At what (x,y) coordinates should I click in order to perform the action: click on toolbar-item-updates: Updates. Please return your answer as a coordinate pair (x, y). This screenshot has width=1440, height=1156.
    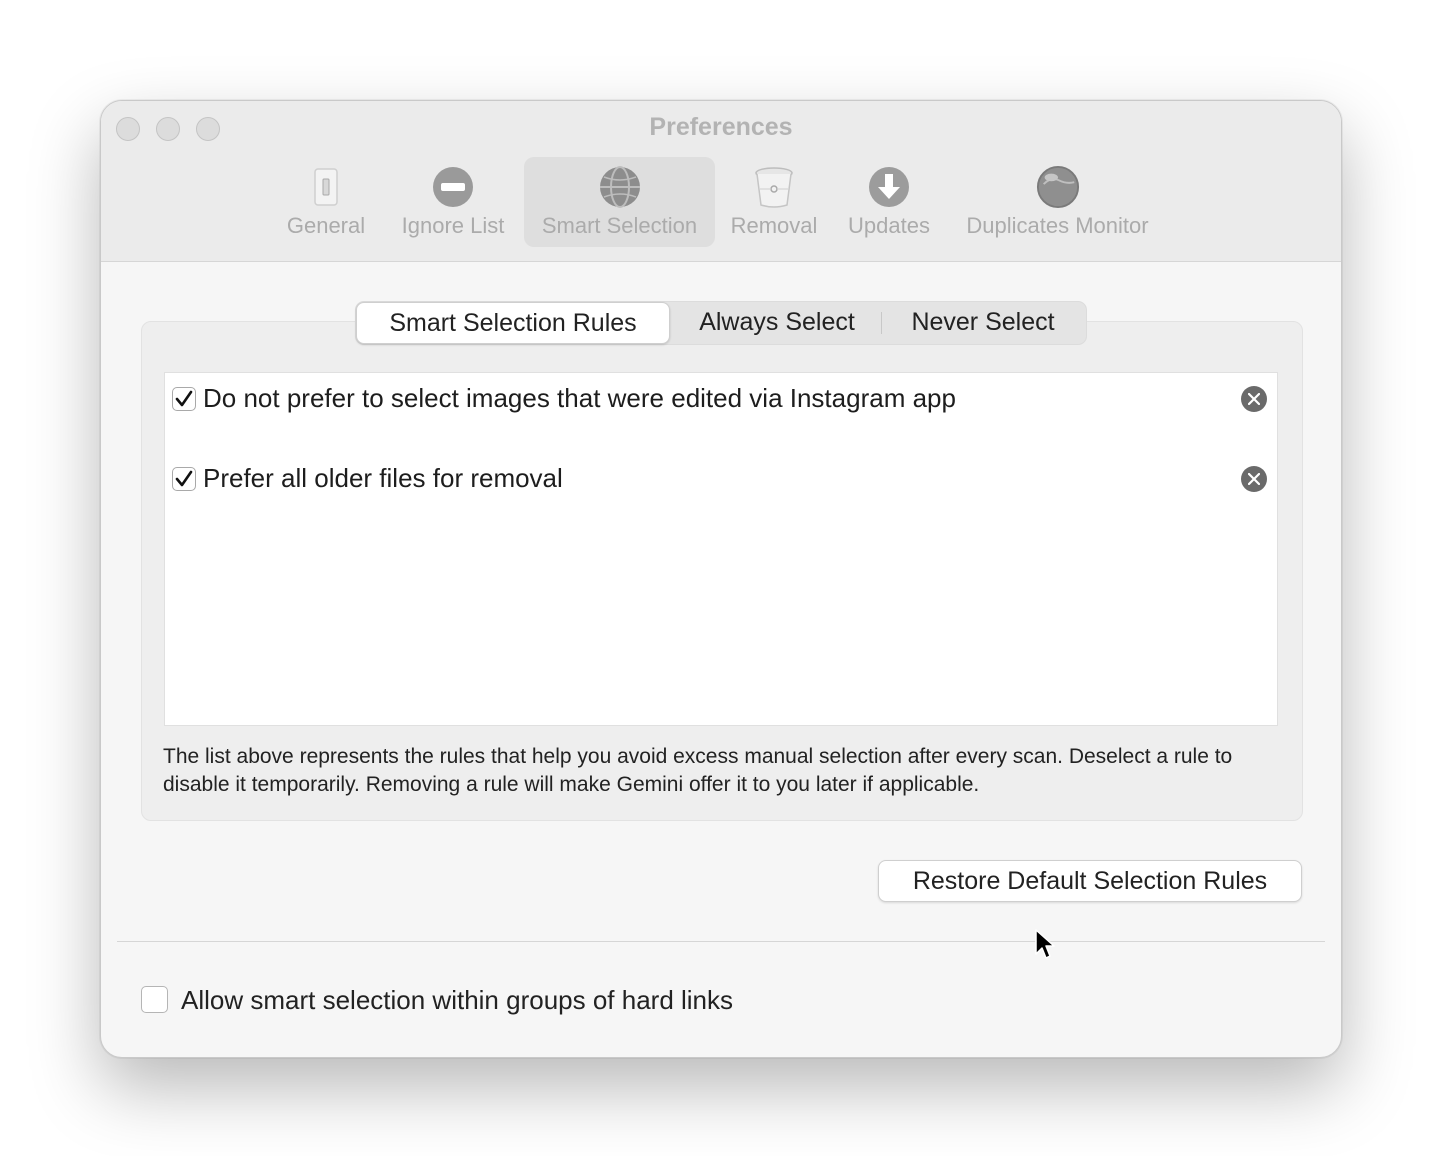
    Looking at the image, I should click on (889, 202).